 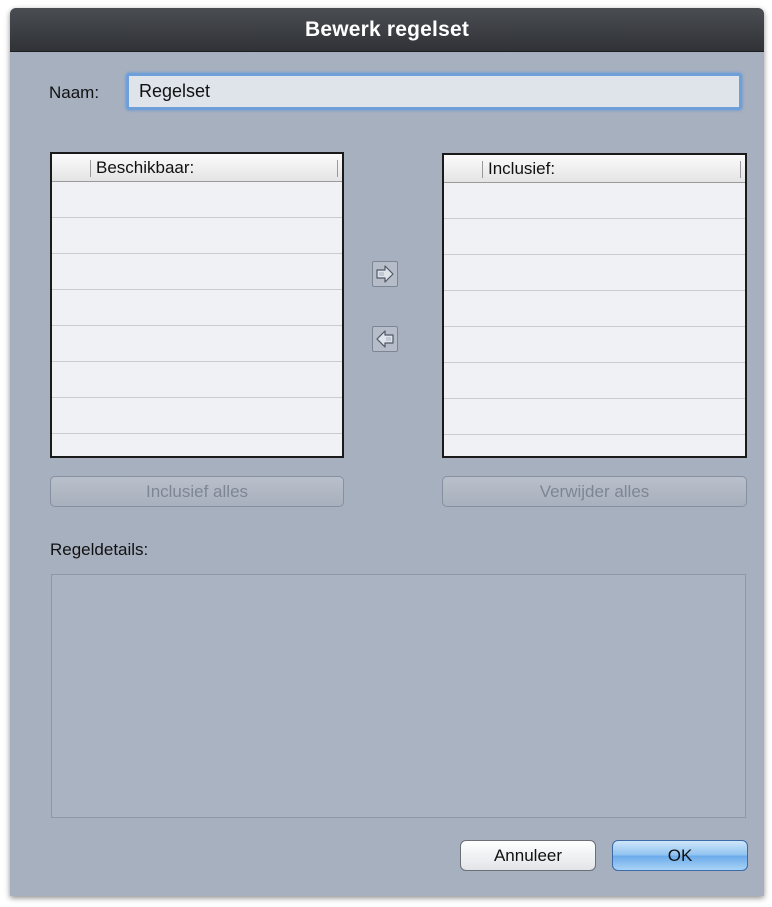 What do you see at coordinates (528, 855) in the screenshot?
I see `cancel-button: Annuleer` at bounding box center [528, 855].